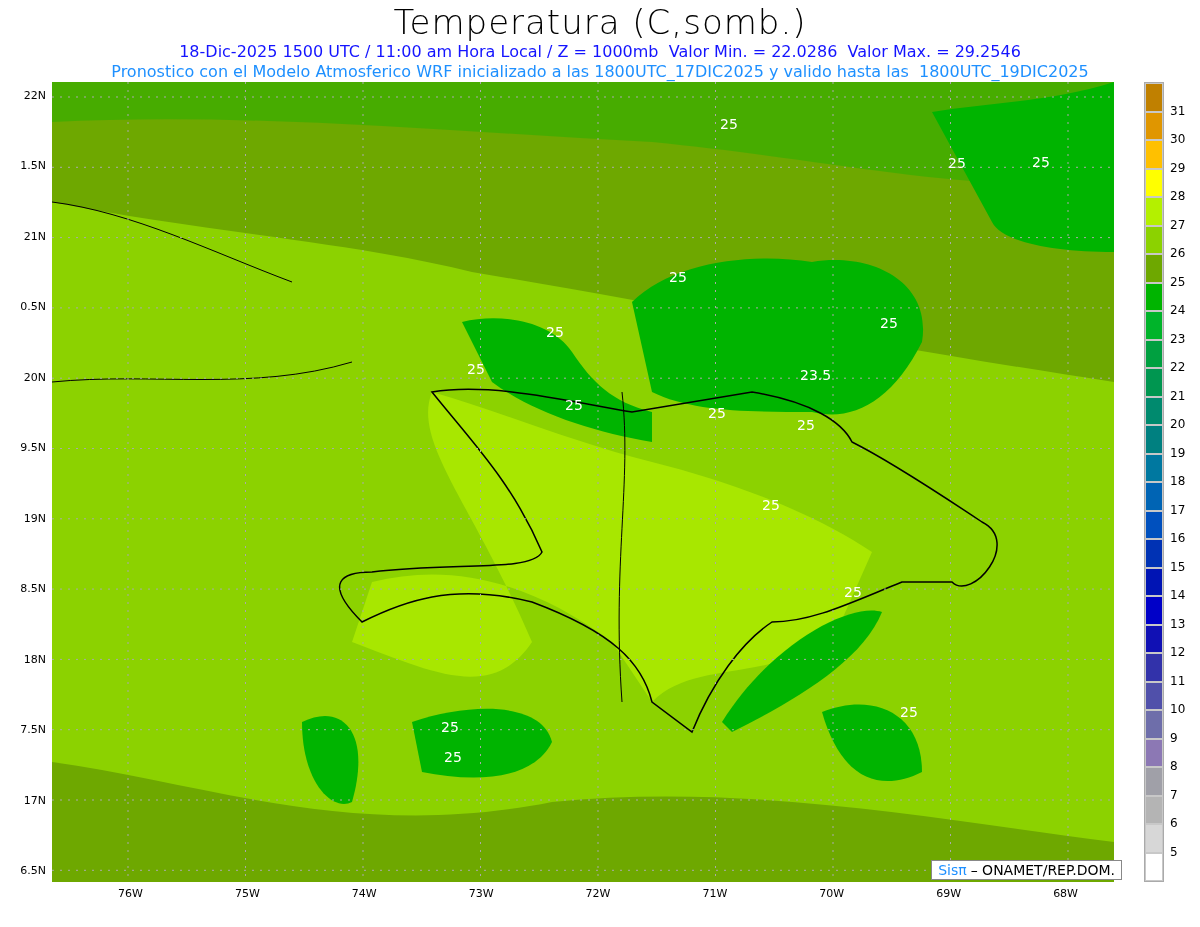  Describe the element at coordinates (715, 894) in the screenshot. I see `longitude-label: 71W` at that location.